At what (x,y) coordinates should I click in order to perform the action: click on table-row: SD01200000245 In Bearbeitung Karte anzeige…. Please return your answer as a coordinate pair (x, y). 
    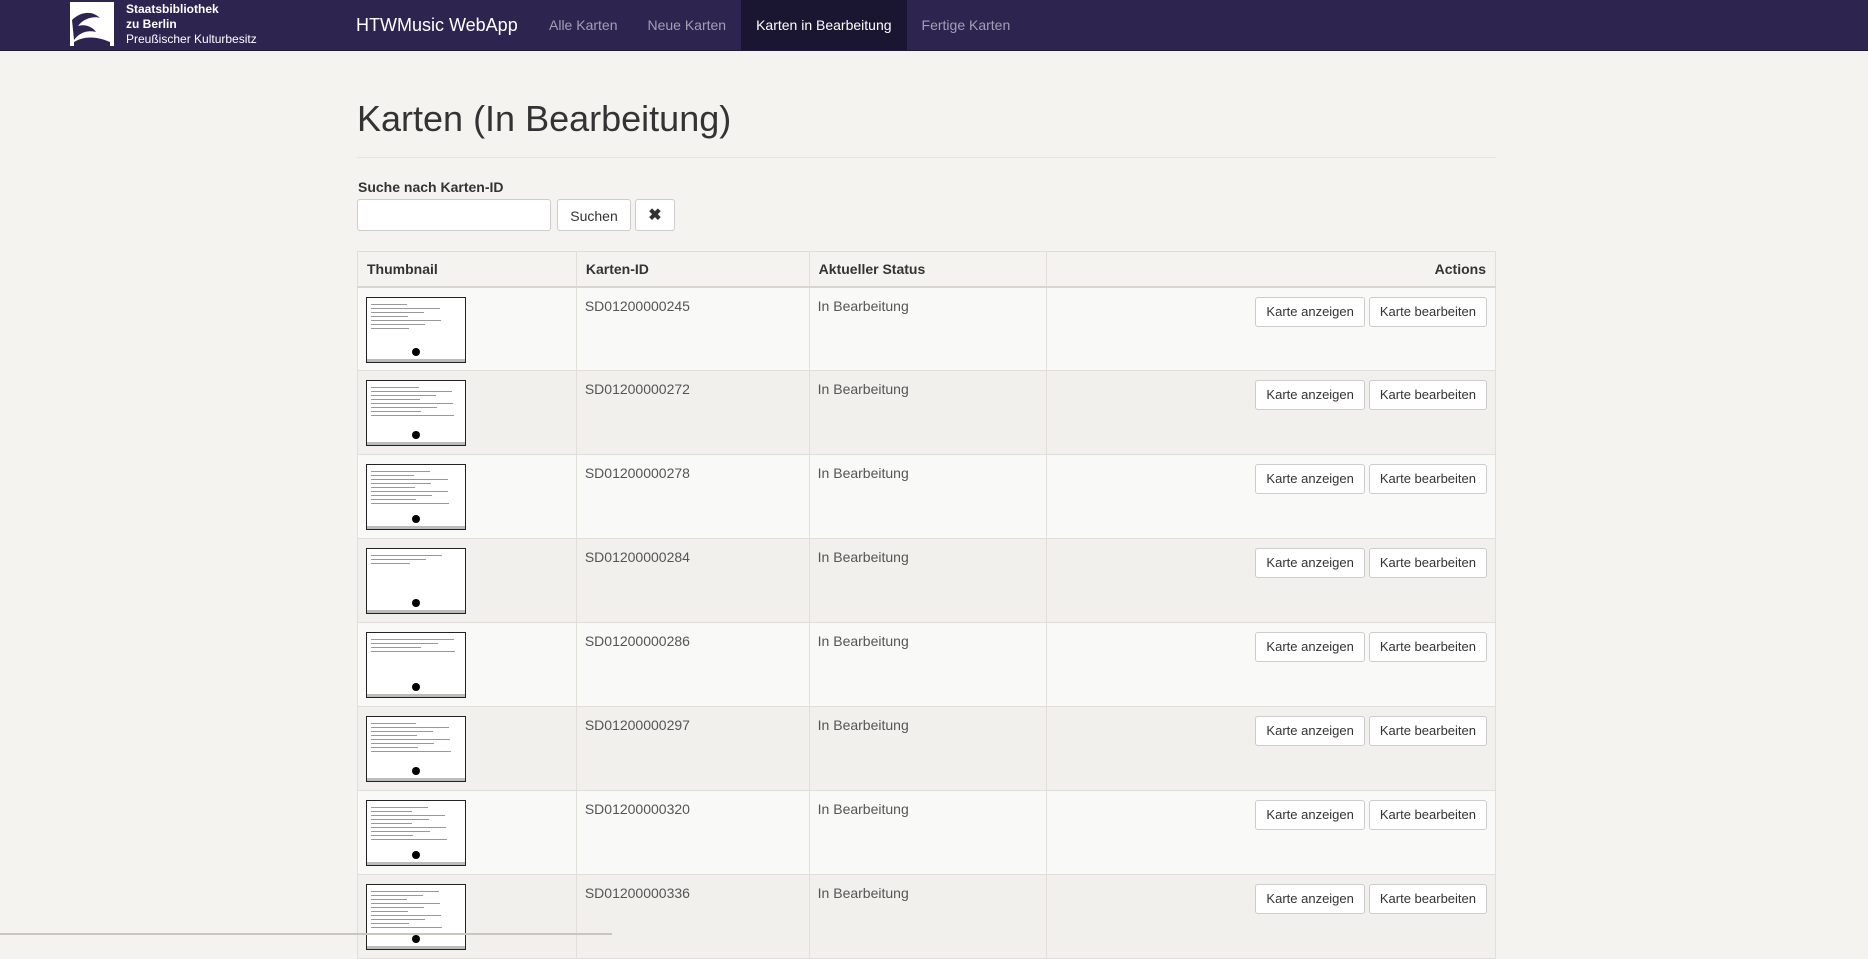
    Looking at the image, I should click on (926, 328).